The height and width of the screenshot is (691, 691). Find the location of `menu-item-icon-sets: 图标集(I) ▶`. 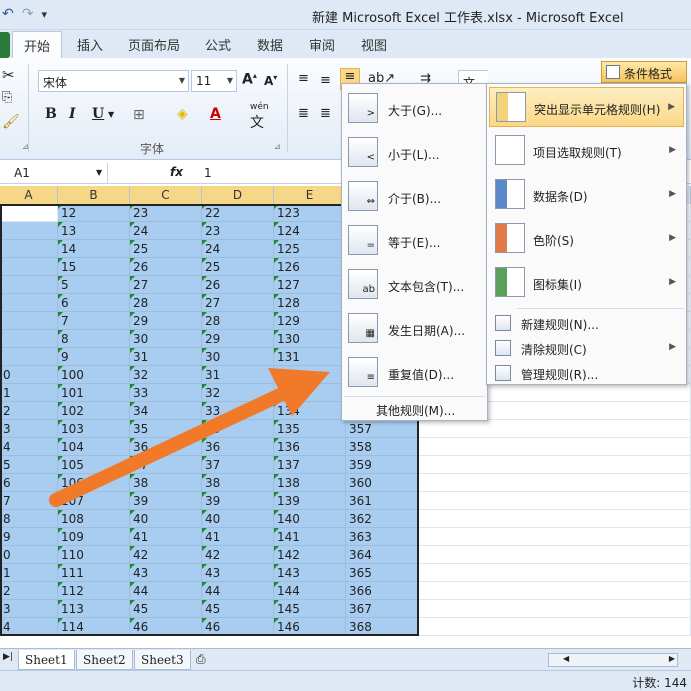

menu-item-icon-sets: 图标集(I) ▶ is located at coordinates (586, 283).